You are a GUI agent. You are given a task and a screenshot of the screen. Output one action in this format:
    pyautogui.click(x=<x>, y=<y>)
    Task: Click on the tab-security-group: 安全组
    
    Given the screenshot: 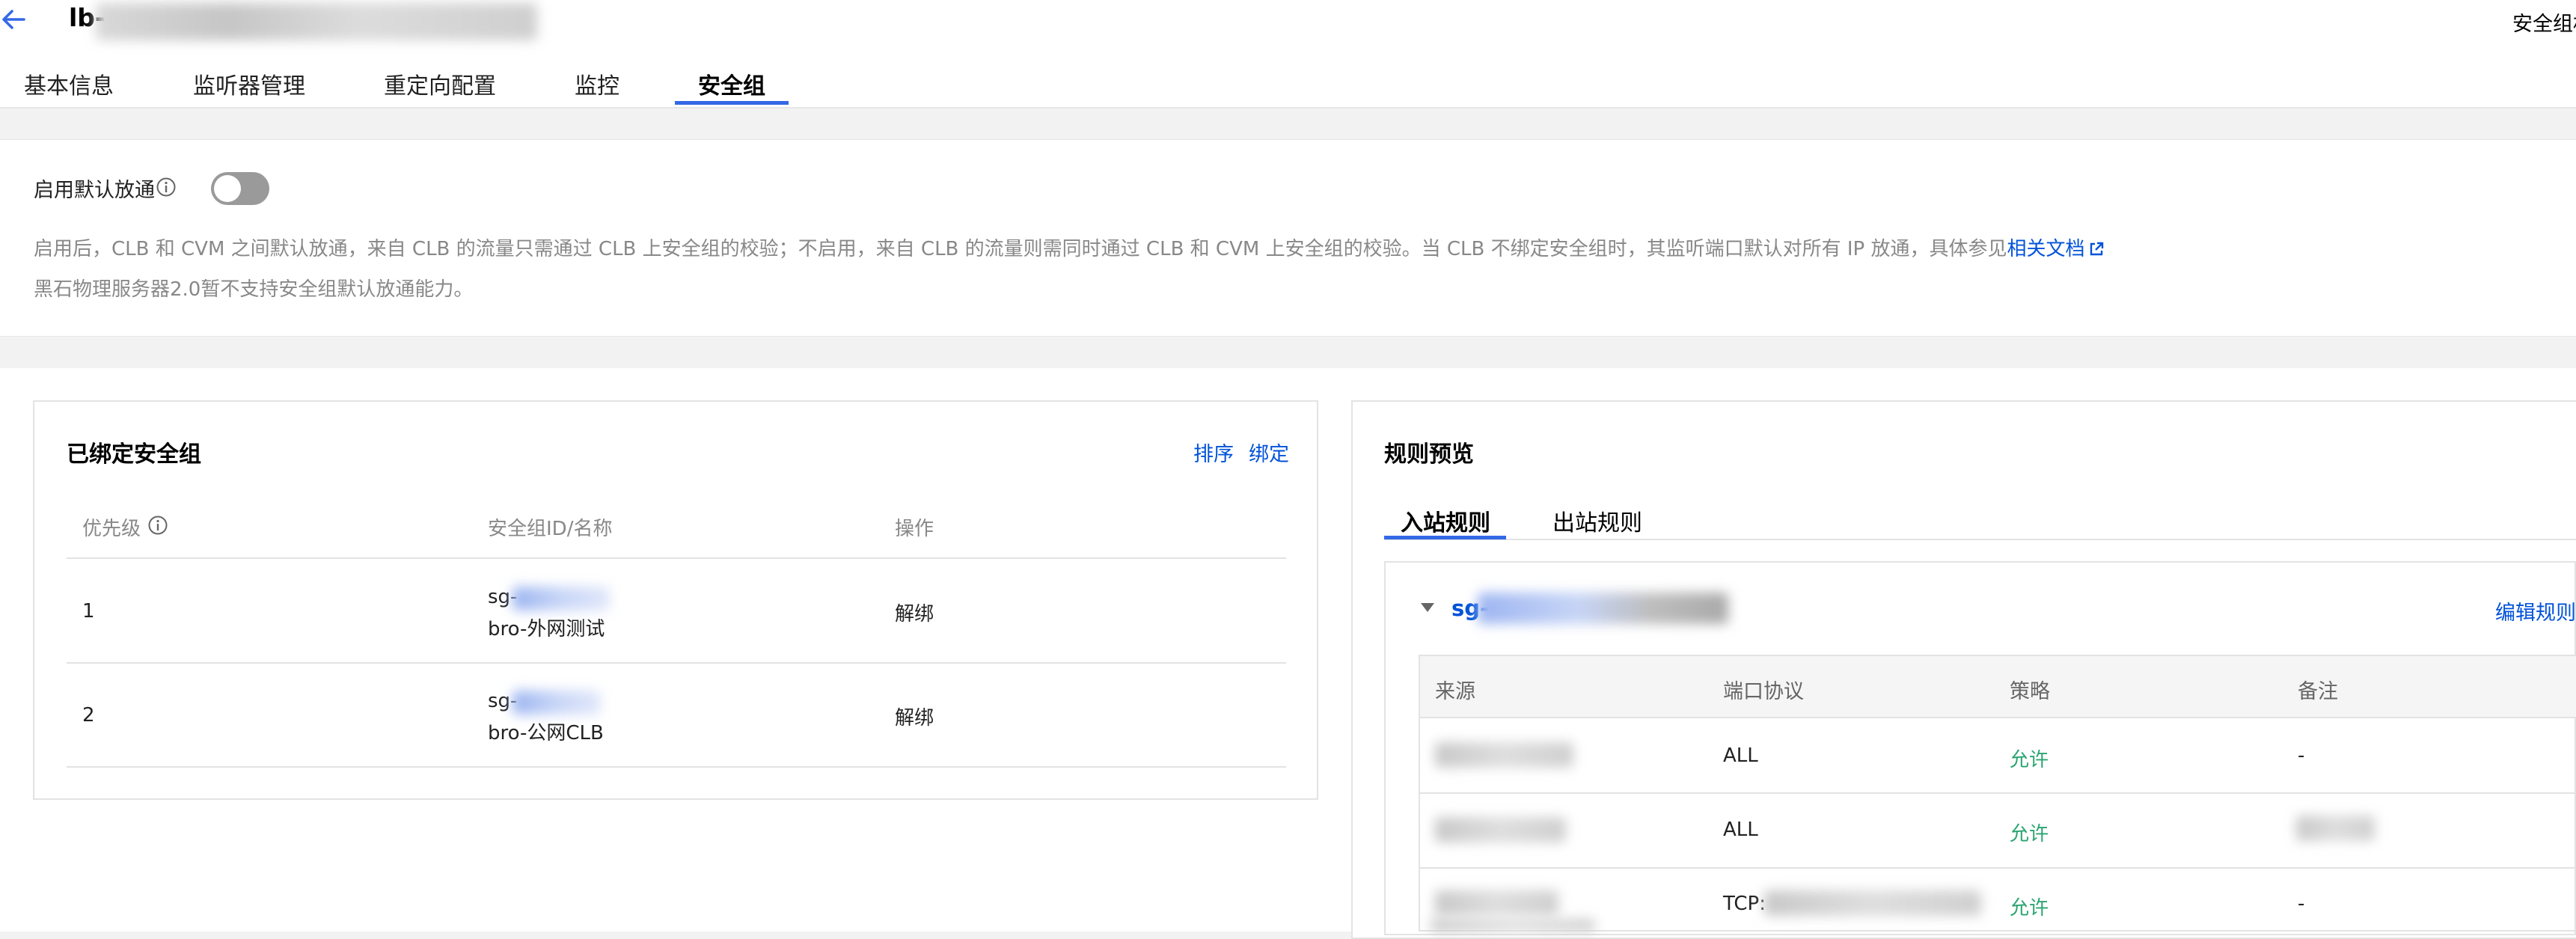 What is the action you would take?
    pyautogui.click(x=731, y=83)
    